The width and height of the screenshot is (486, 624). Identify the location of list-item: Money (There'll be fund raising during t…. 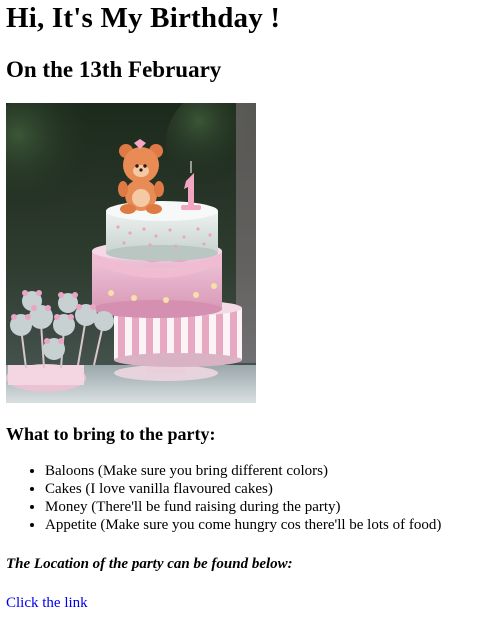
(265, 507).